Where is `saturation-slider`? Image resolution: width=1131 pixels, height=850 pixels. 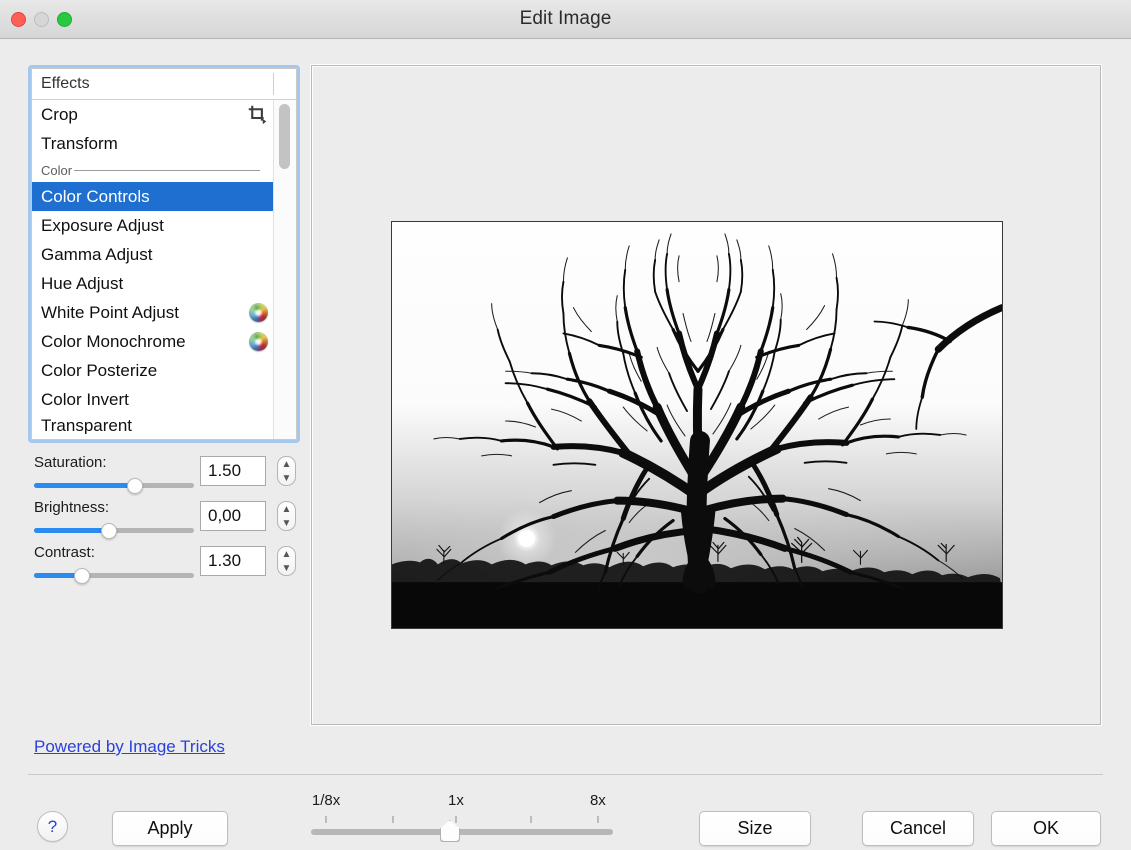
saturation-slider is located at coordinates (114, 486).